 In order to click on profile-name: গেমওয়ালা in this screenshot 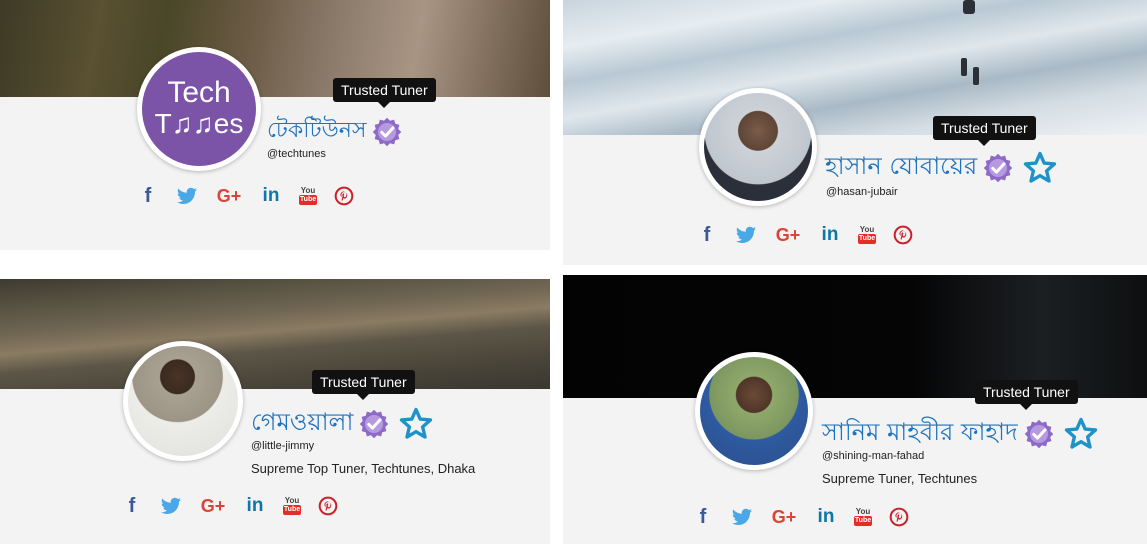, I will do `click(302, 424)`.